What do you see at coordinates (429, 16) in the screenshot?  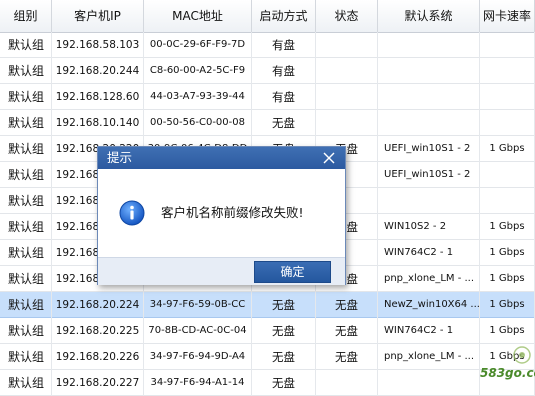 I see `column-header-os: 默认系统` at bounding box center [429, 16].